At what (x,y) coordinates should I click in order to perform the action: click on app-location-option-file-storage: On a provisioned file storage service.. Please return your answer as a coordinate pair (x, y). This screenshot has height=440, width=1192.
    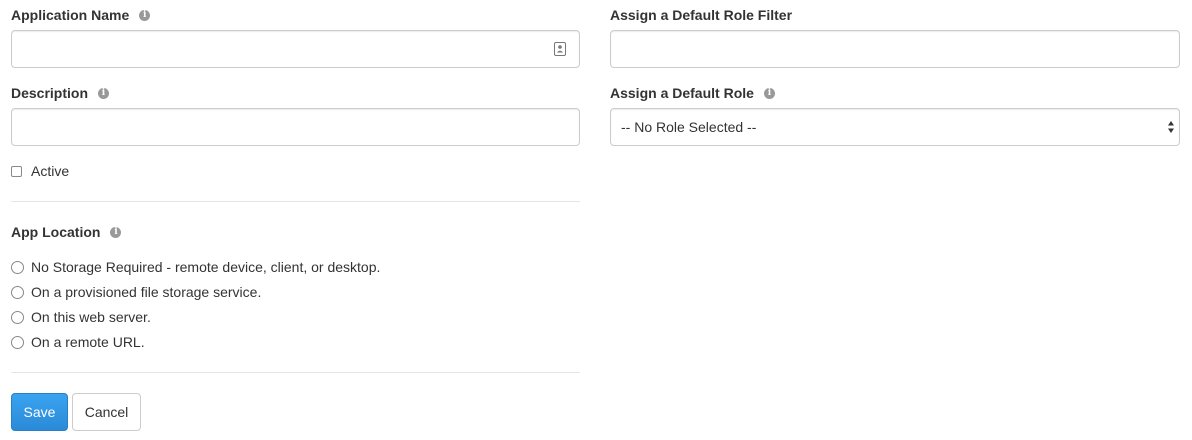
    Looking at the image, I should click on (136, 292).